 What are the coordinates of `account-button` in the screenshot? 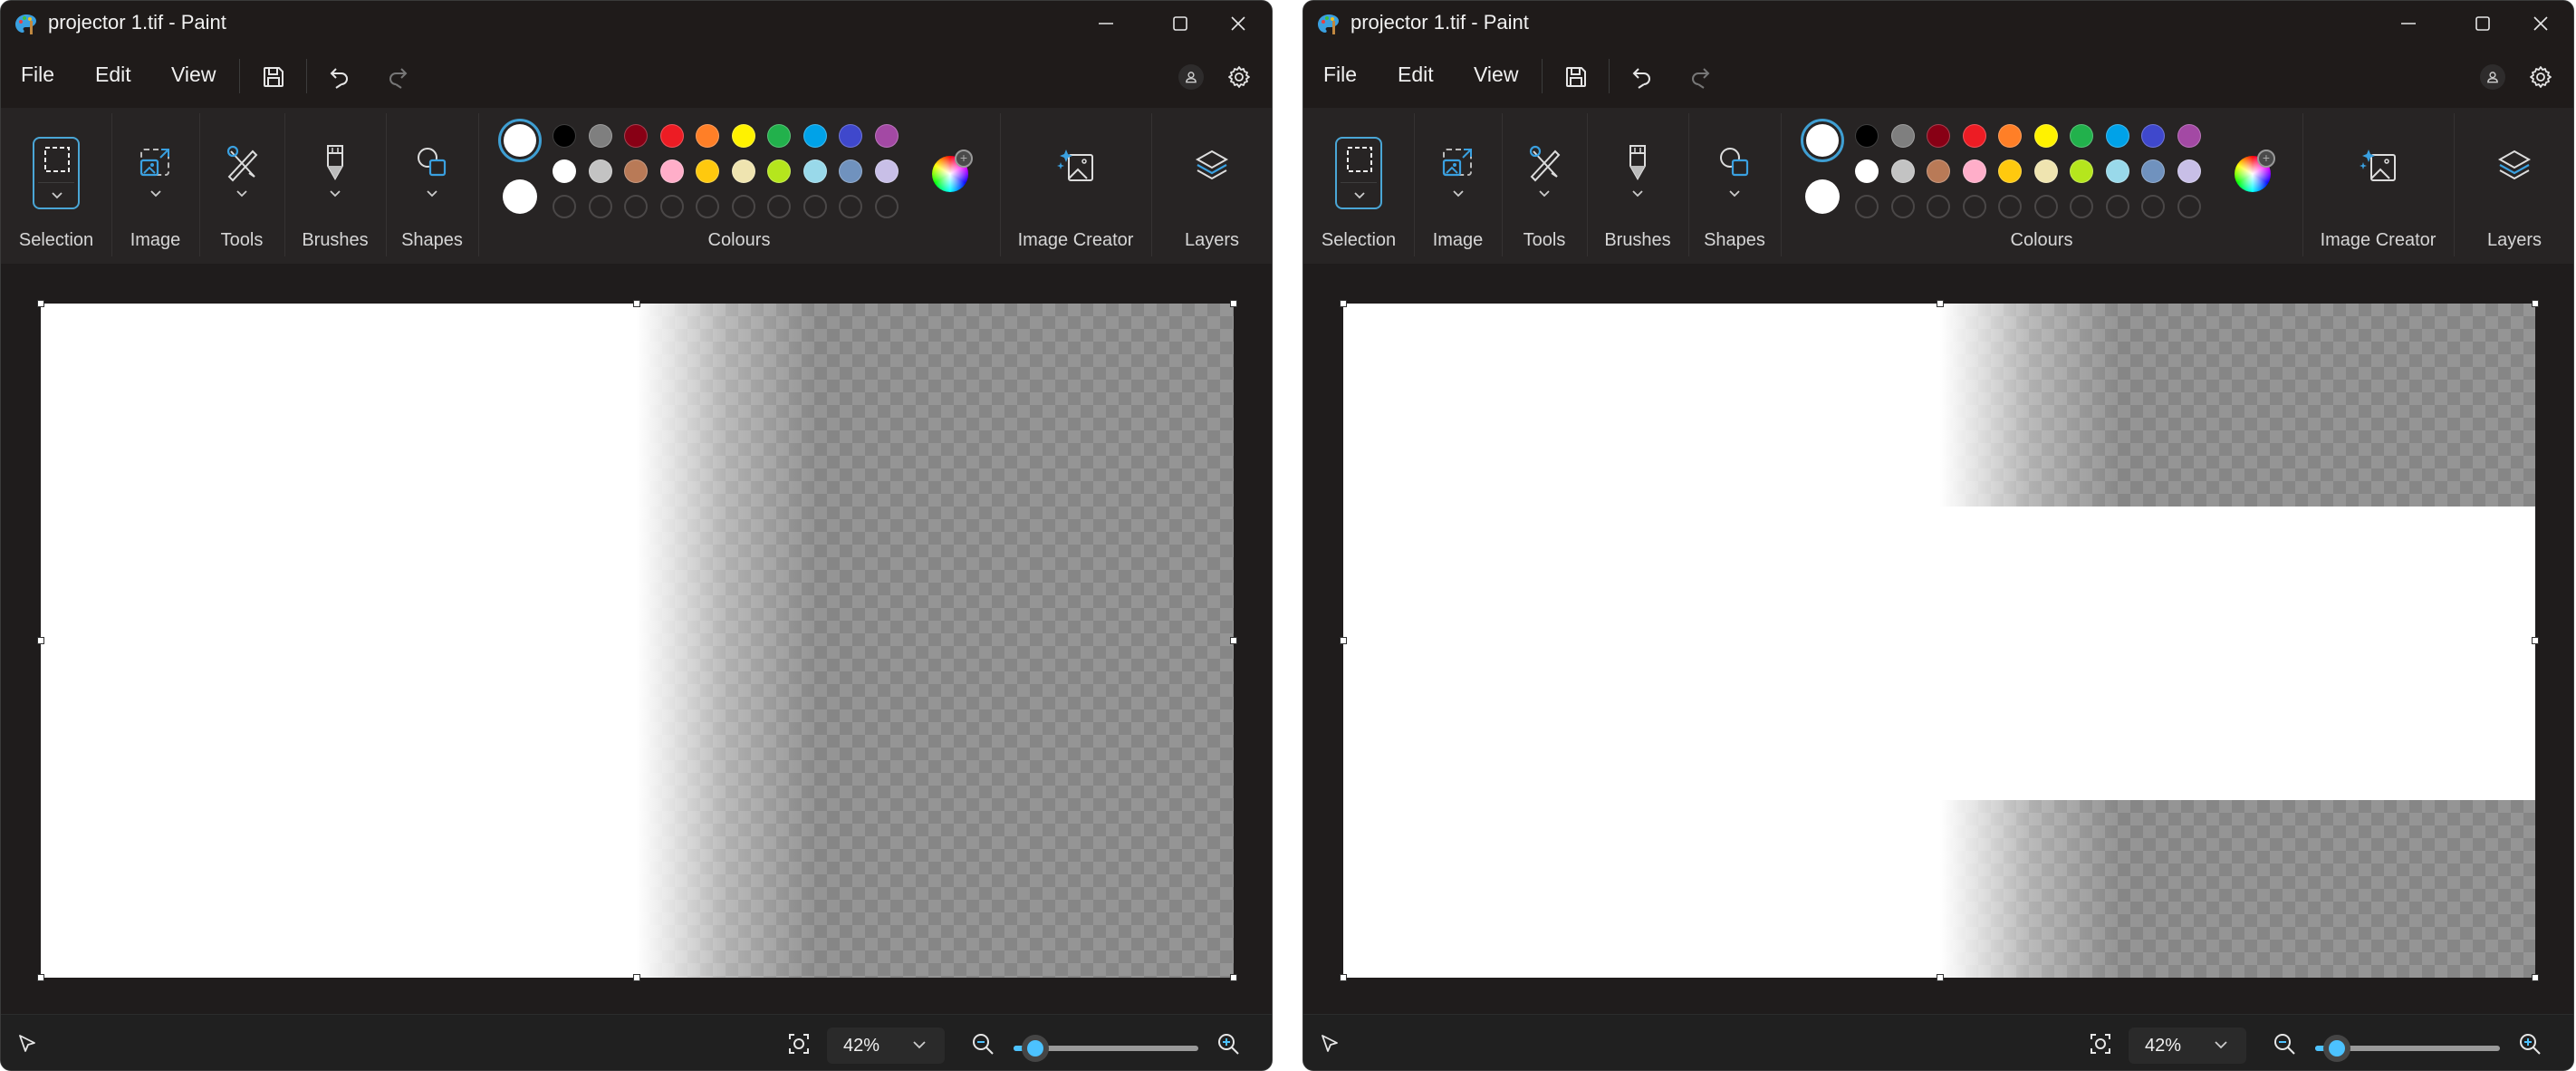 It's located at (2492, 77).